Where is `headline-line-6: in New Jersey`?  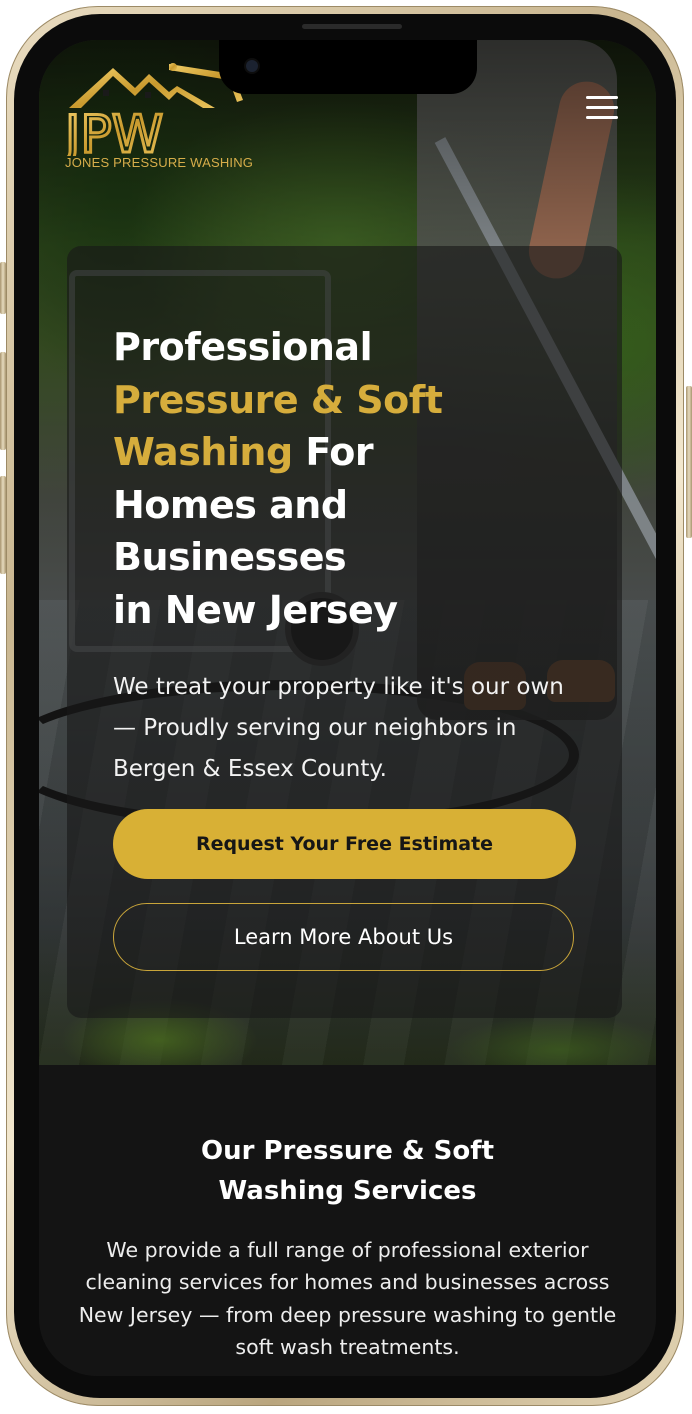 headline-line-6: in New Jersey is located at coordinates (255, 609).